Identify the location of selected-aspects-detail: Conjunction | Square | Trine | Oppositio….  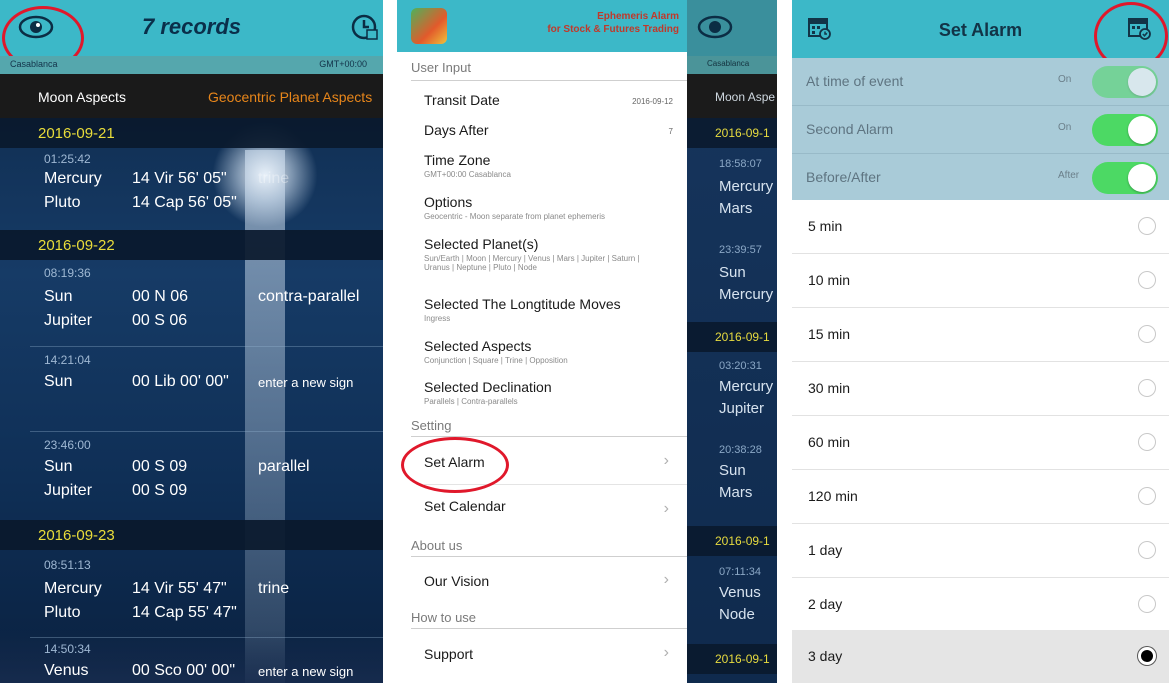
(496, 360).